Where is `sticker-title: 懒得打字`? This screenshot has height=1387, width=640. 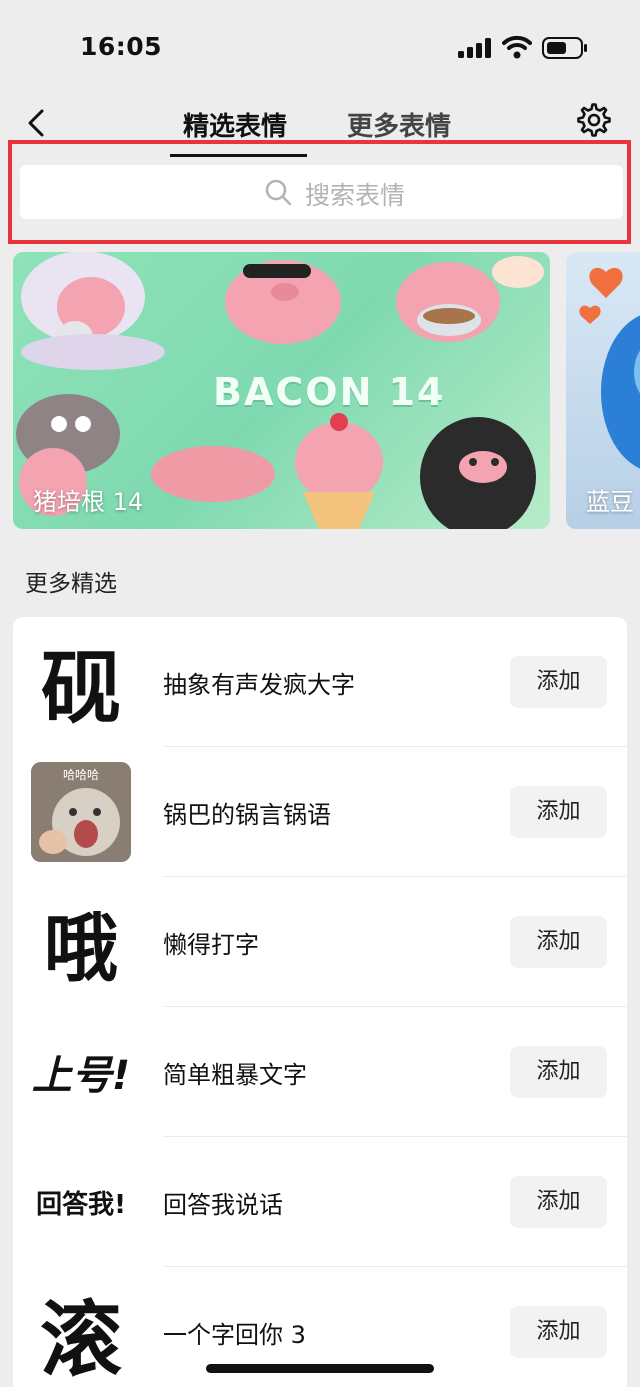 sticker-title: 懒得打字 is located at coordinates (211, 945).